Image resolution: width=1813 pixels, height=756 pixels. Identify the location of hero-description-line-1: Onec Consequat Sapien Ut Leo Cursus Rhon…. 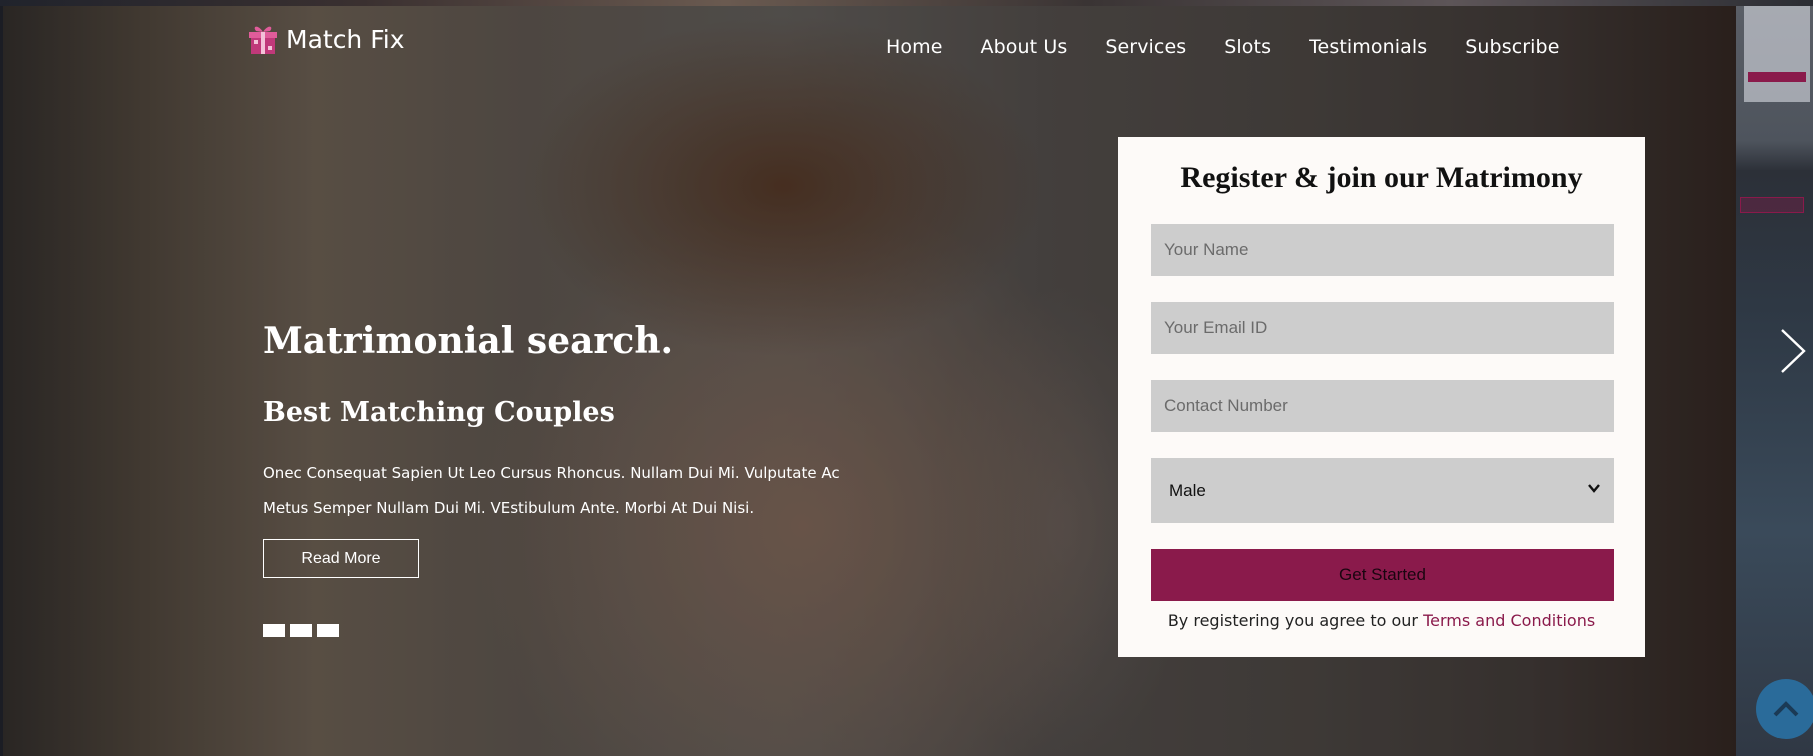
(551, 473).